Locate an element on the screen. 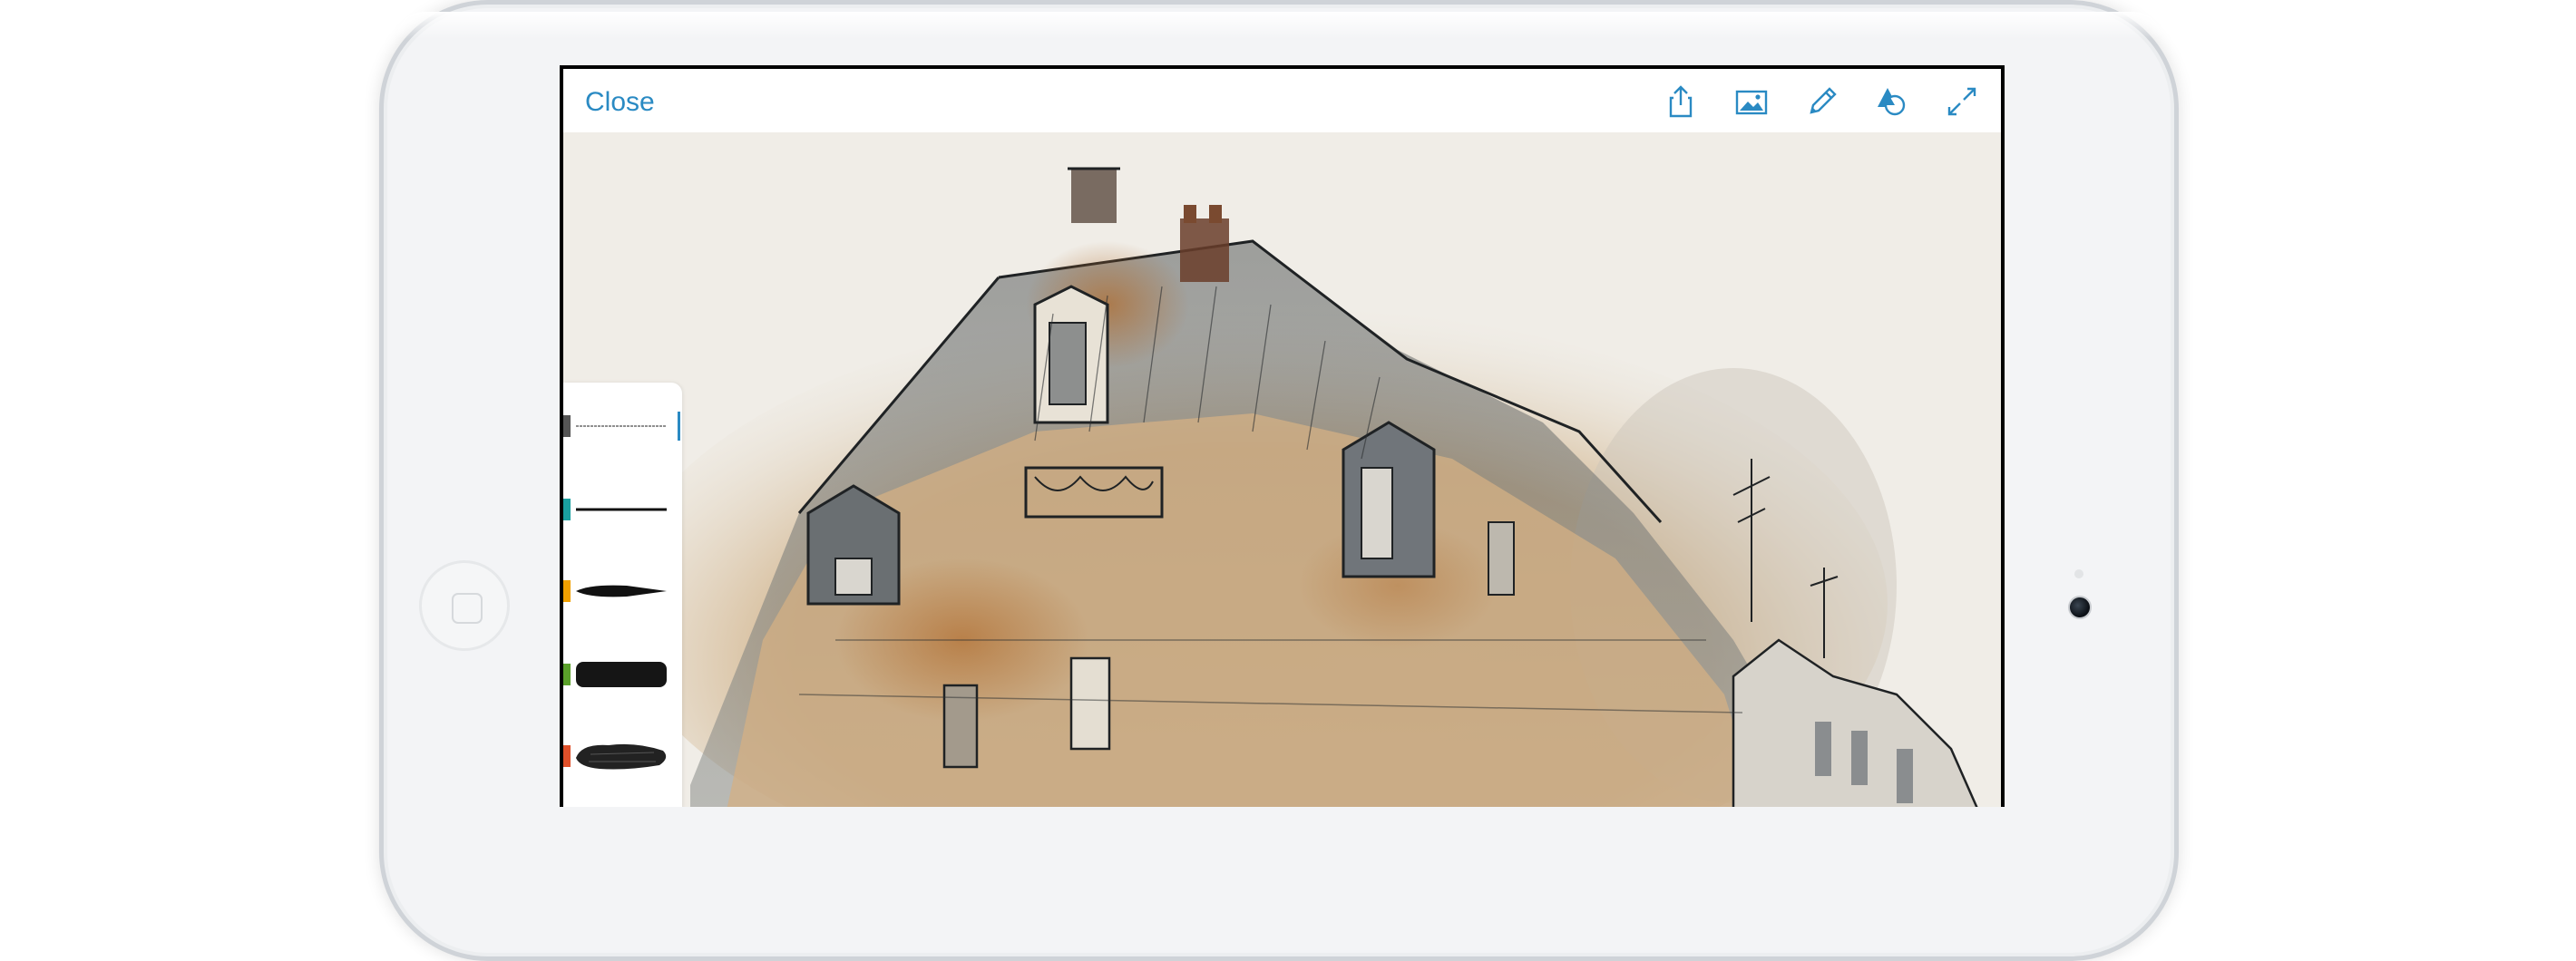  marker-stroke-icon is located at coordinates (621, 674).